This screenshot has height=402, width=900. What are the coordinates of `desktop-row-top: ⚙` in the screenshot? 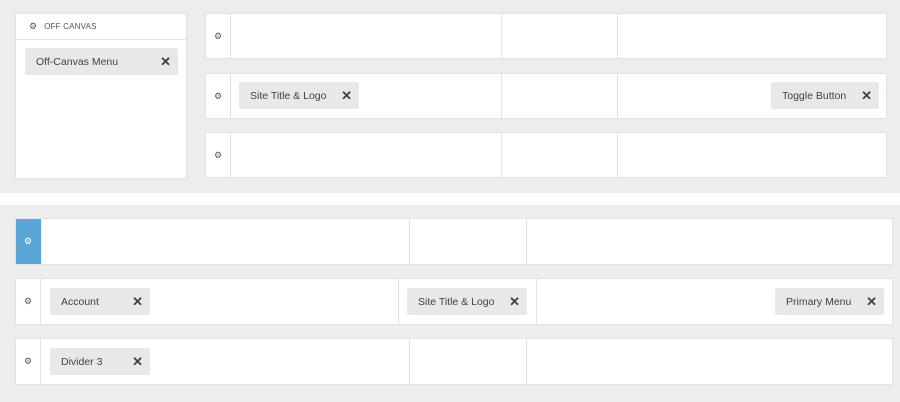 It's located at (454, 241).